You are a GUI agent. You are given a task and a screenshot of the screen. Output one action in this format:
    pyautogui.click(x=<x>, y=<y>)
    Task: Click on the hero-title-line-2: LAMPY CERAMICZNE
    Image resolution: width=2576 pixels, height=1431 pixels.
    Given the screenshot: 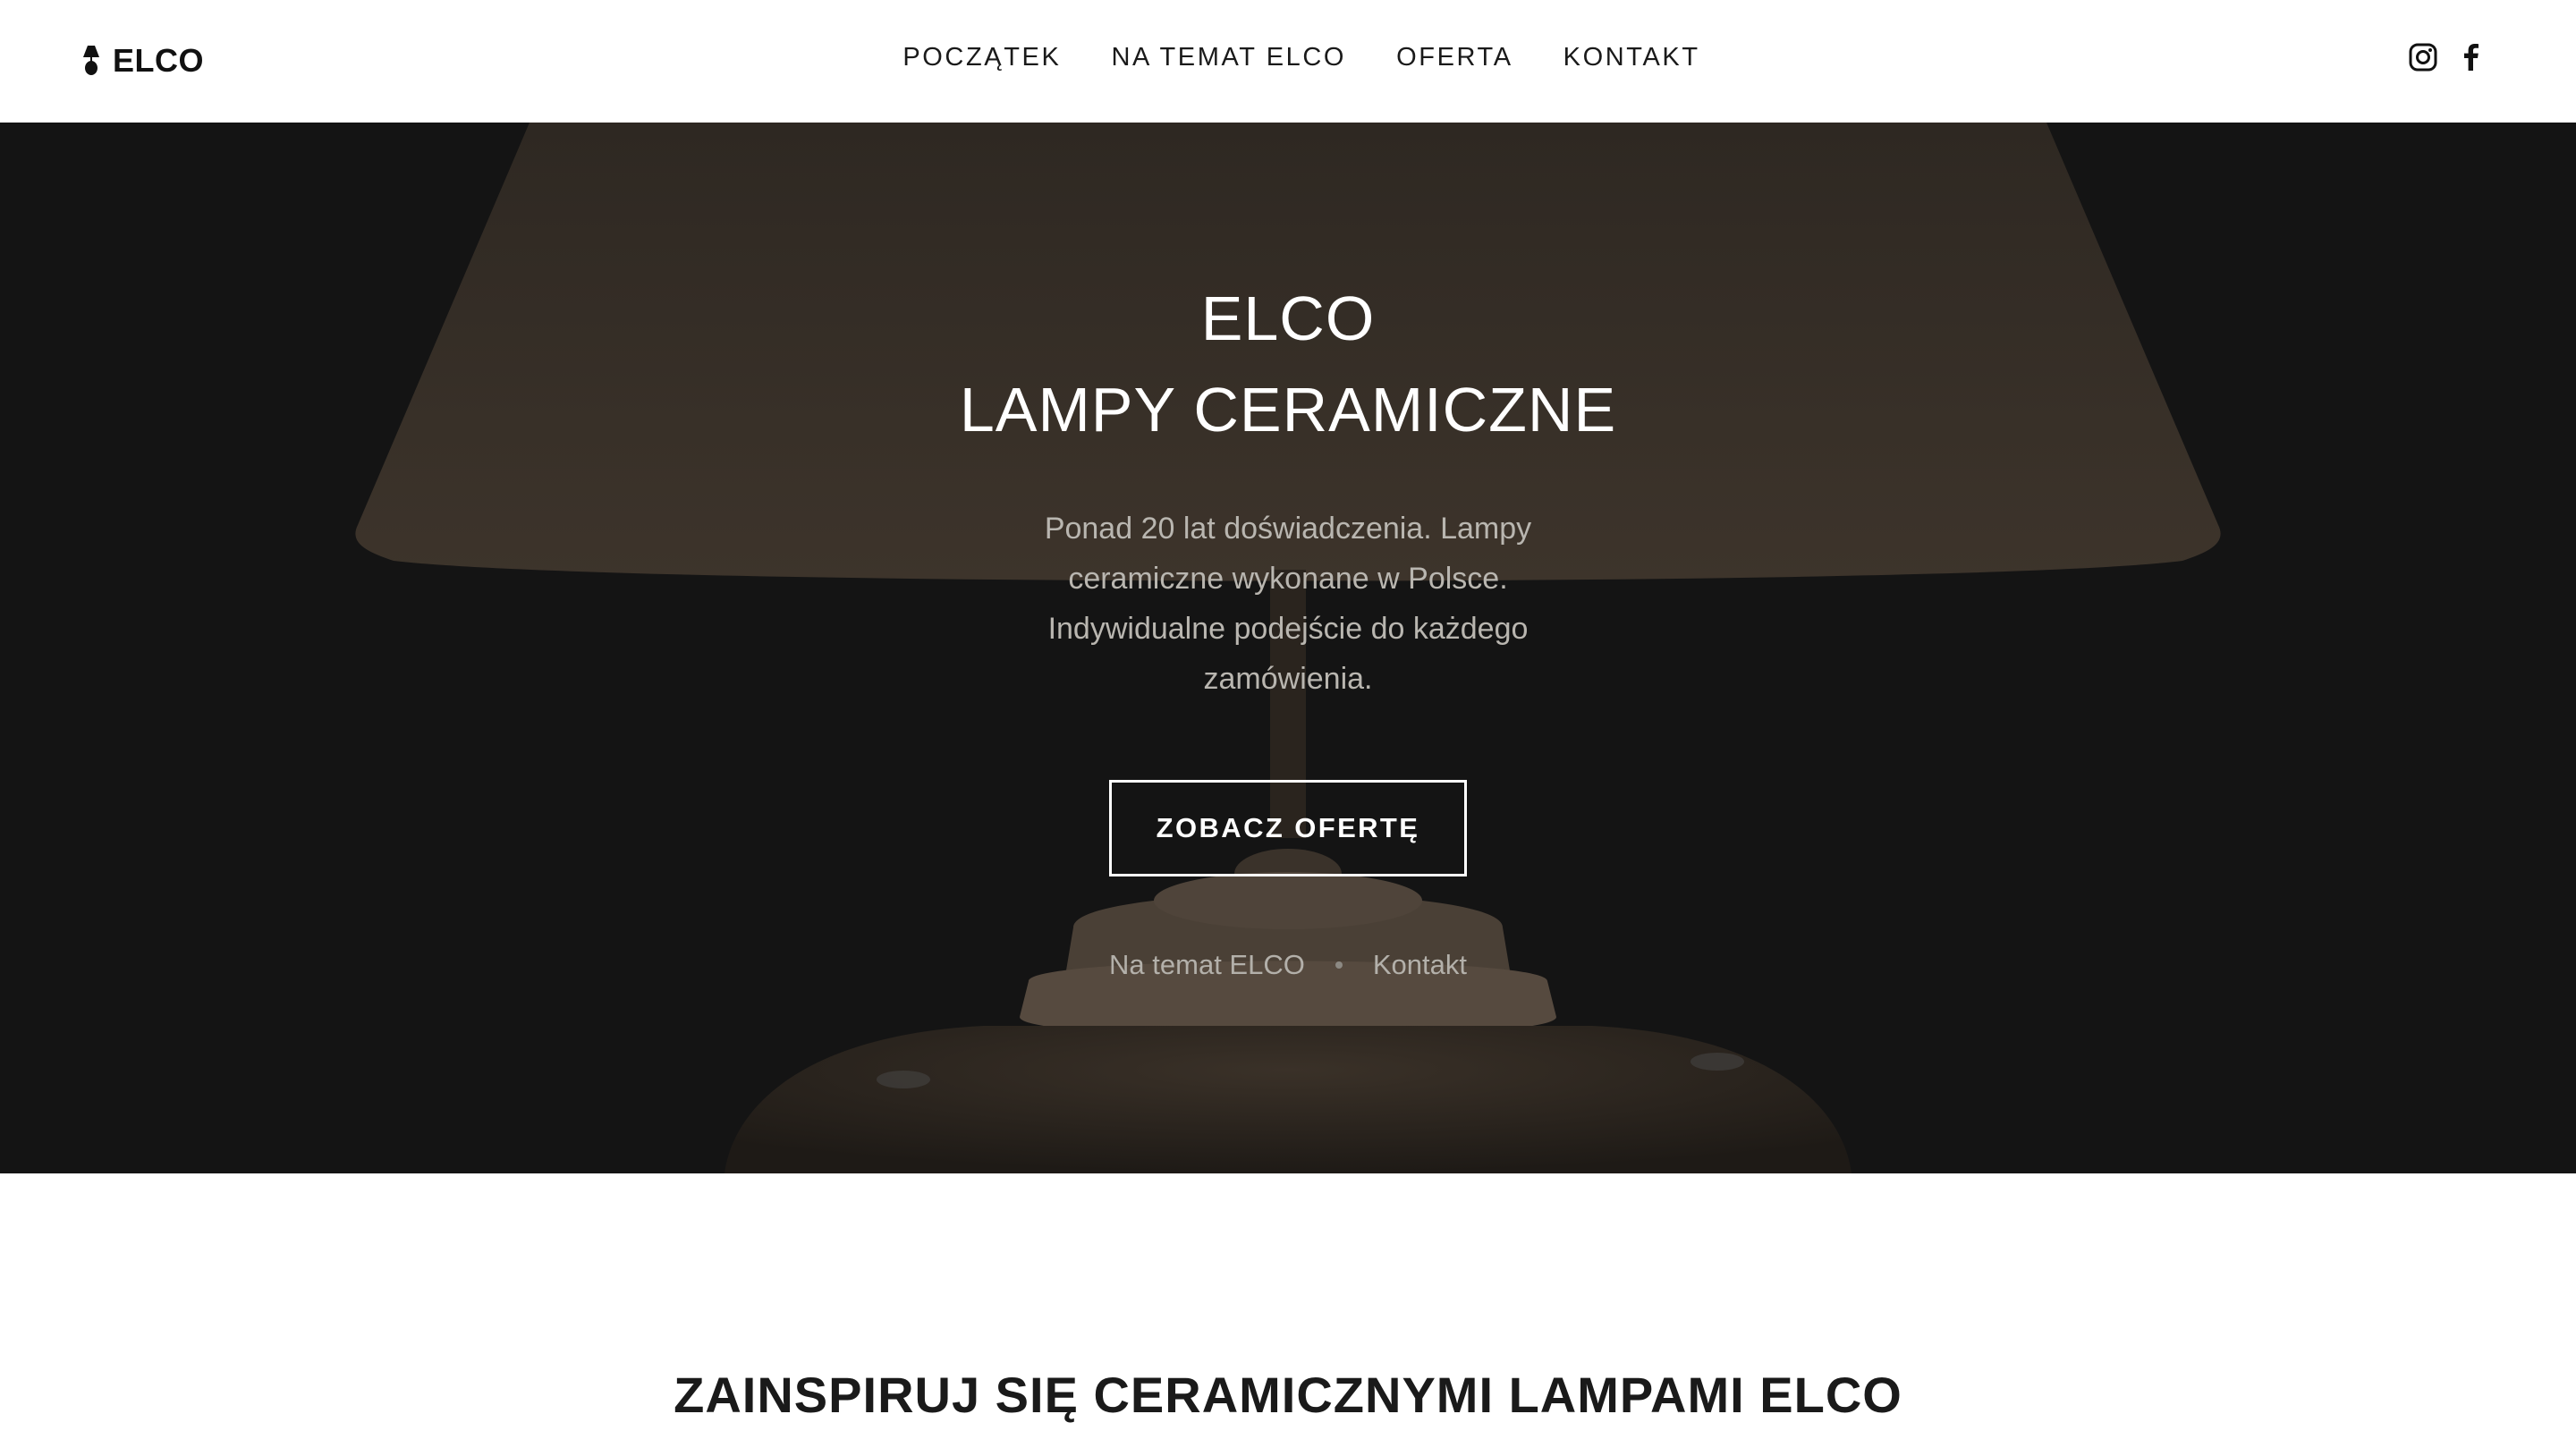 What is the action you would take?
    pyautogui.click(x=1288, y=410)
    